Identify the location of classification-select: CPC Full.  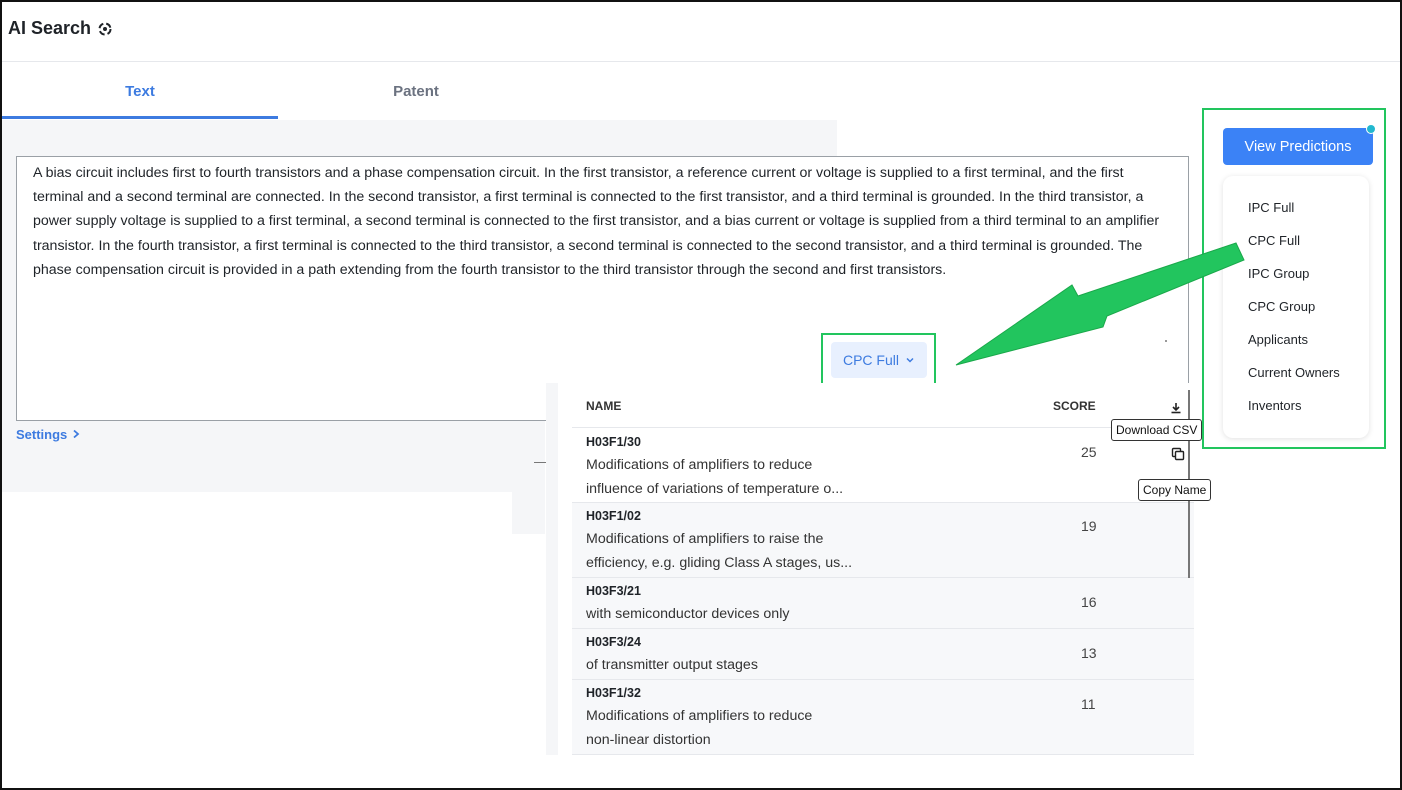
(879, 360).